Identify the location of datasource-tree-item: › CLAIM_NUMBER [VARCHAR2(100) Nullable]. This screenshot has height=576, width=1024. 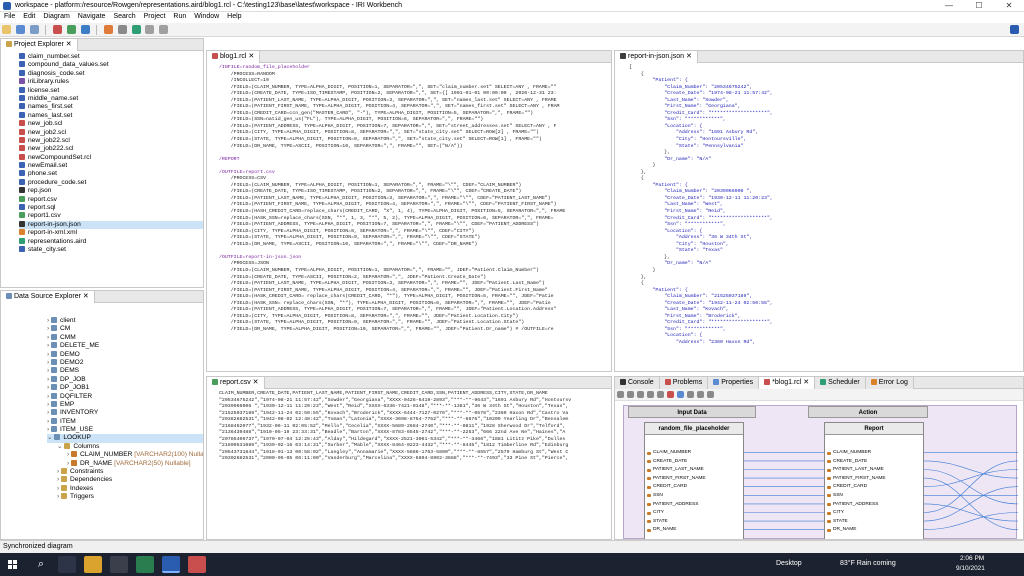
(125, 455).